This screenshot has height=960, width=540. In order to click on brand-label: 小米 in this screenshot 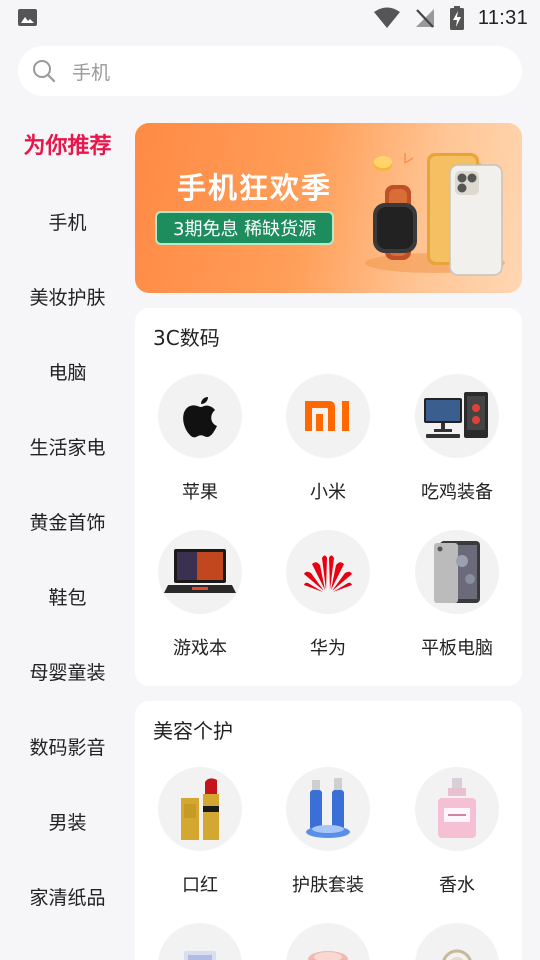, I will do `click(328, 492)`.